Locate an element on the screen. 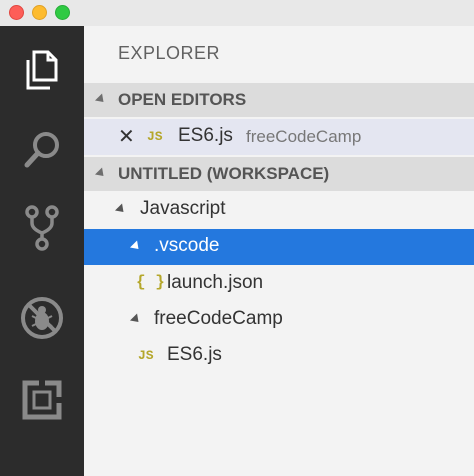 This screenshot has width=474, height=476. section-label: OPEN EDITORS is located at coordinates (182, 99).